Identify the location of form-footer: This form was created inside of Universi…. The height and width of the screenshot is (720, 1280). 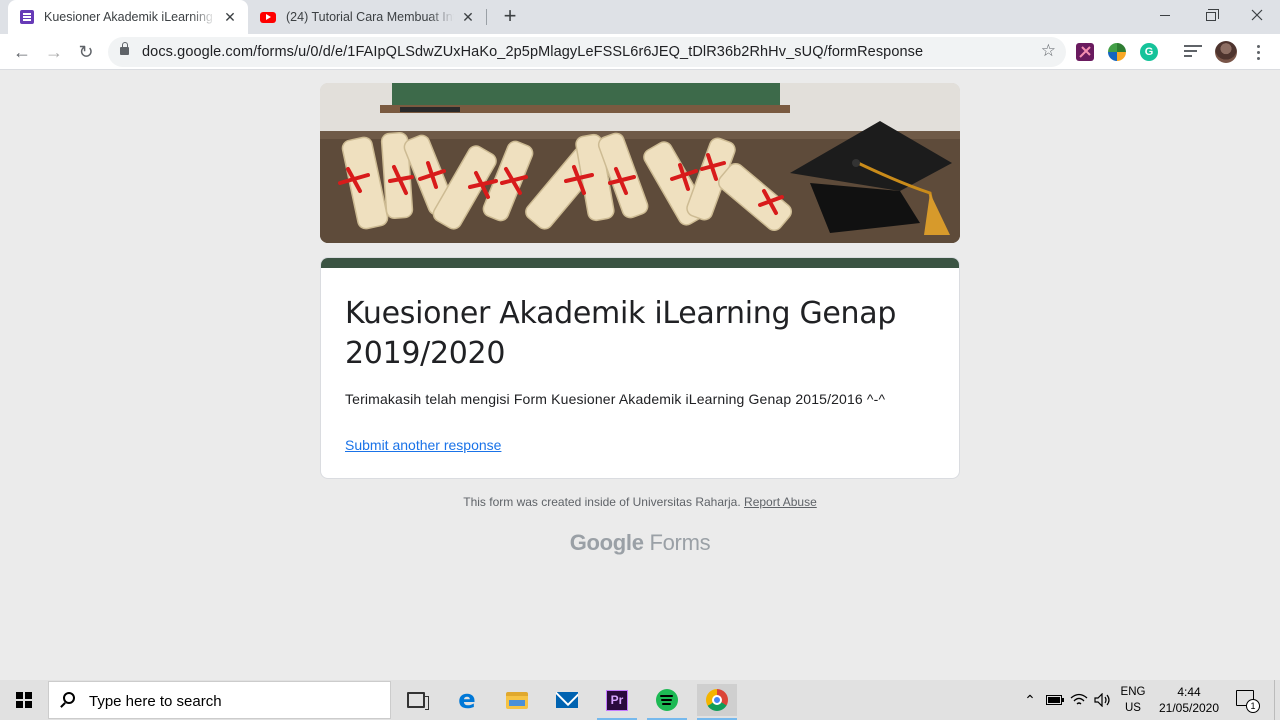
(640, 502).